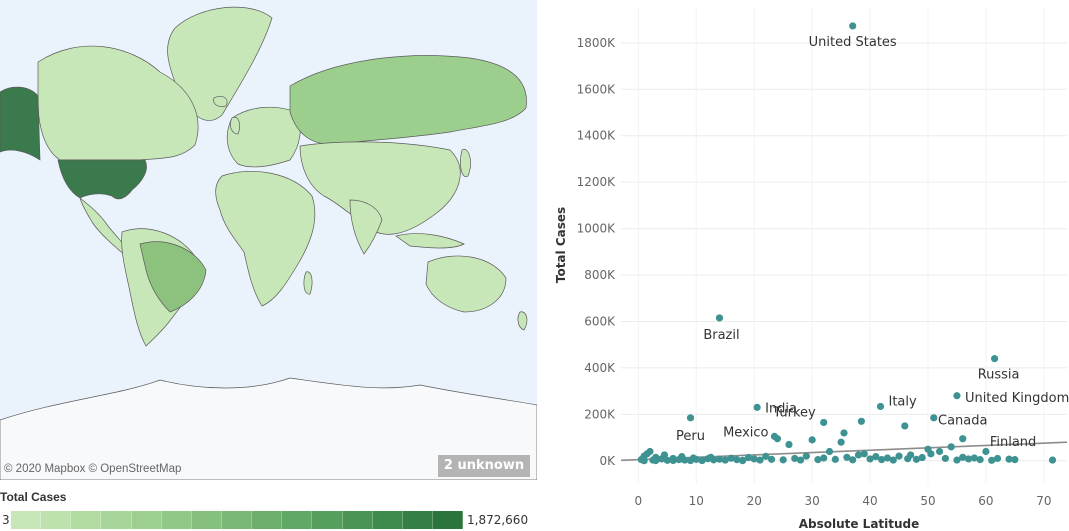 This screenshot has width=1069, height=531. What do you see at coordinates (484, 466) in the screenshot?
I see `unknown-locations-badge: 2 unknown` at bounding box center [484, 466].